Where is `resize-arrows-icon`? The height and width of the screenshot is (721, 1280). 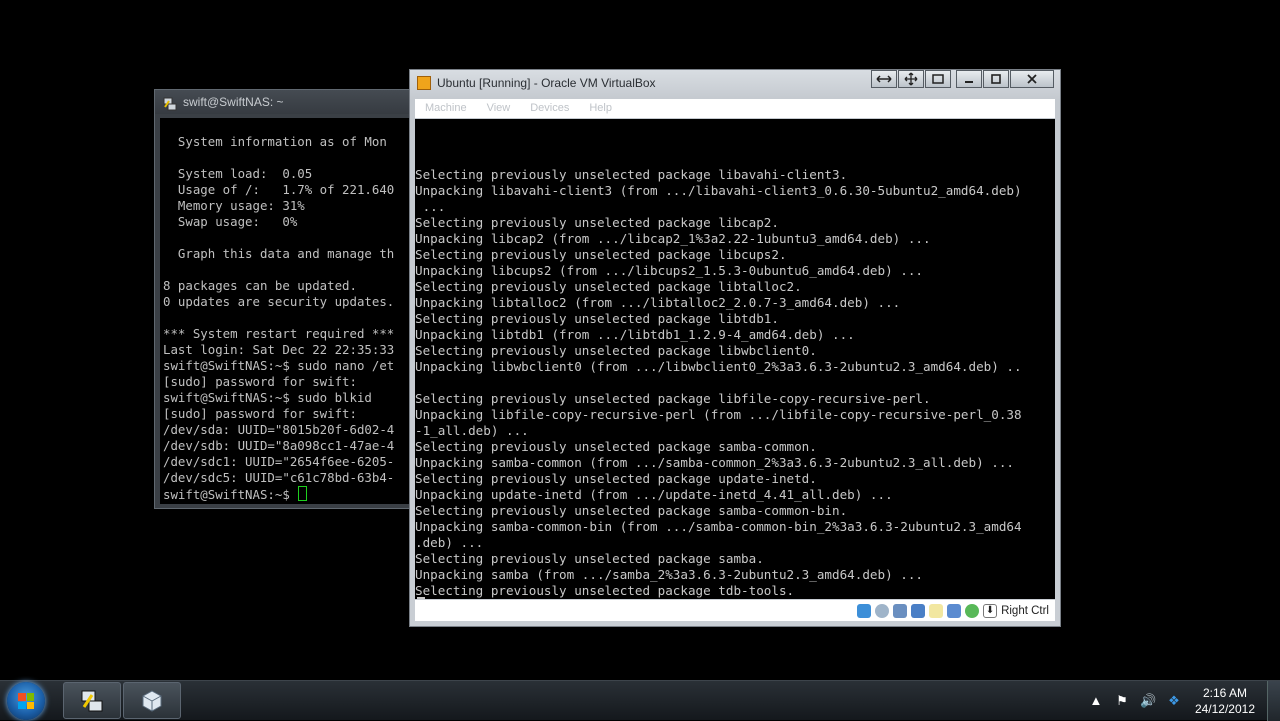 resize-arrows-icon is located at coordinates (884, 79).